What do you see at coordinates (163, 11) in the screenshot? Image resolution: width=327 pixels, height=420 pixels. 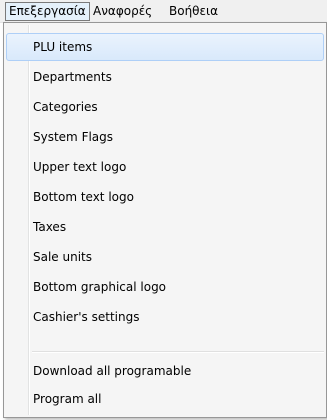 I see `menu-bar: Επεξεργασία Αναφορές Βοήθεια` at bounding box center [163, 11].